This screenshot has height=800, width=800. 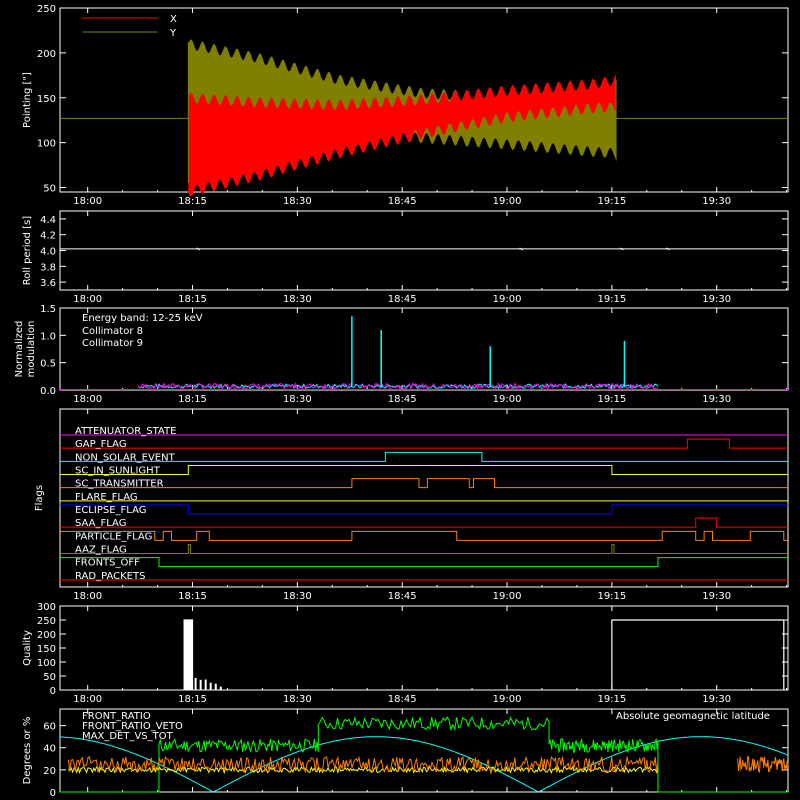 What do you see at coordinates (173, 33) in the screenshot?
I see `legend-label-Y: Y` at bounding box center [173, 33].